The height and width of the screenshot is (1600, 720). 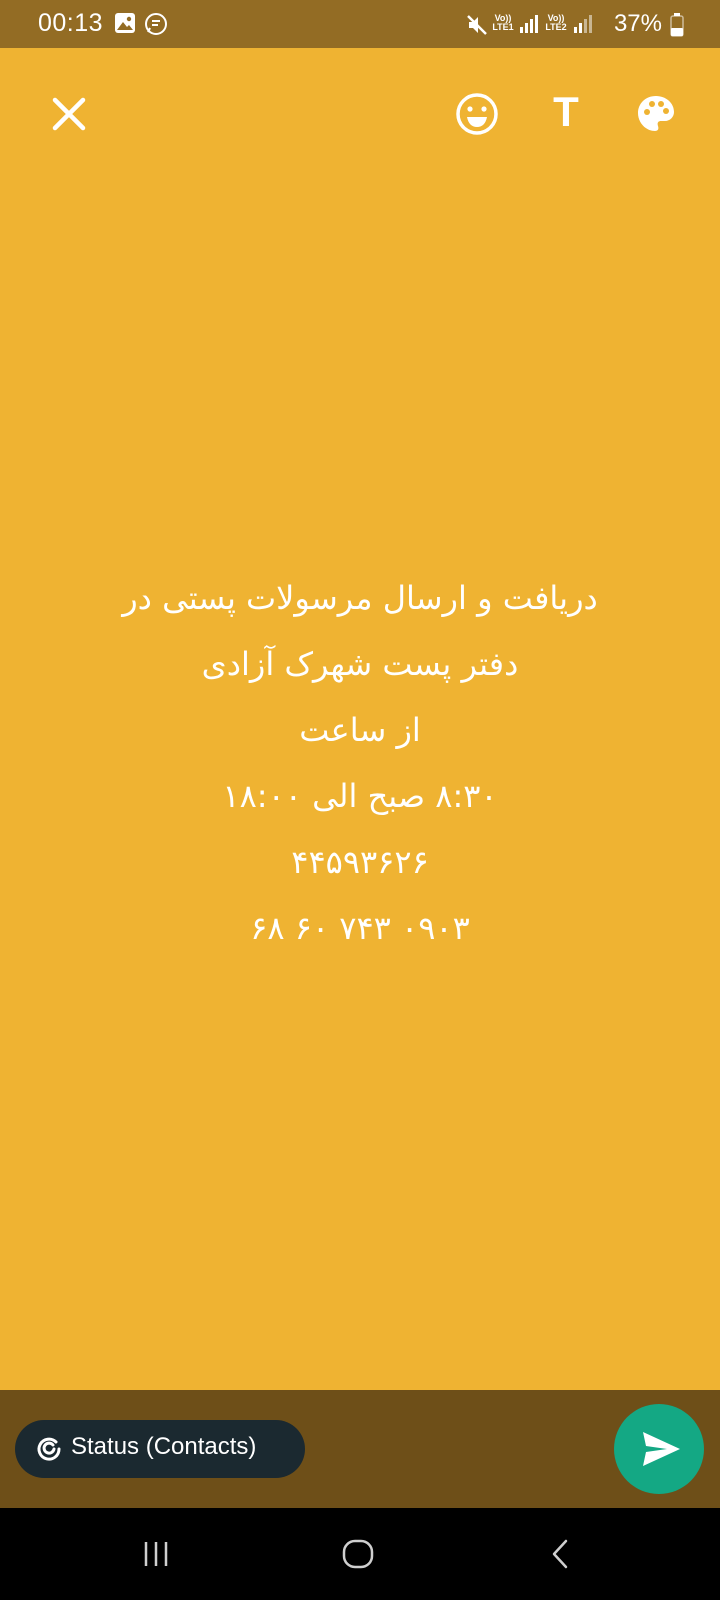 I want to click on caption-line: ۴۴۵۹۳۶۲۶, so click(x=360, y=862).